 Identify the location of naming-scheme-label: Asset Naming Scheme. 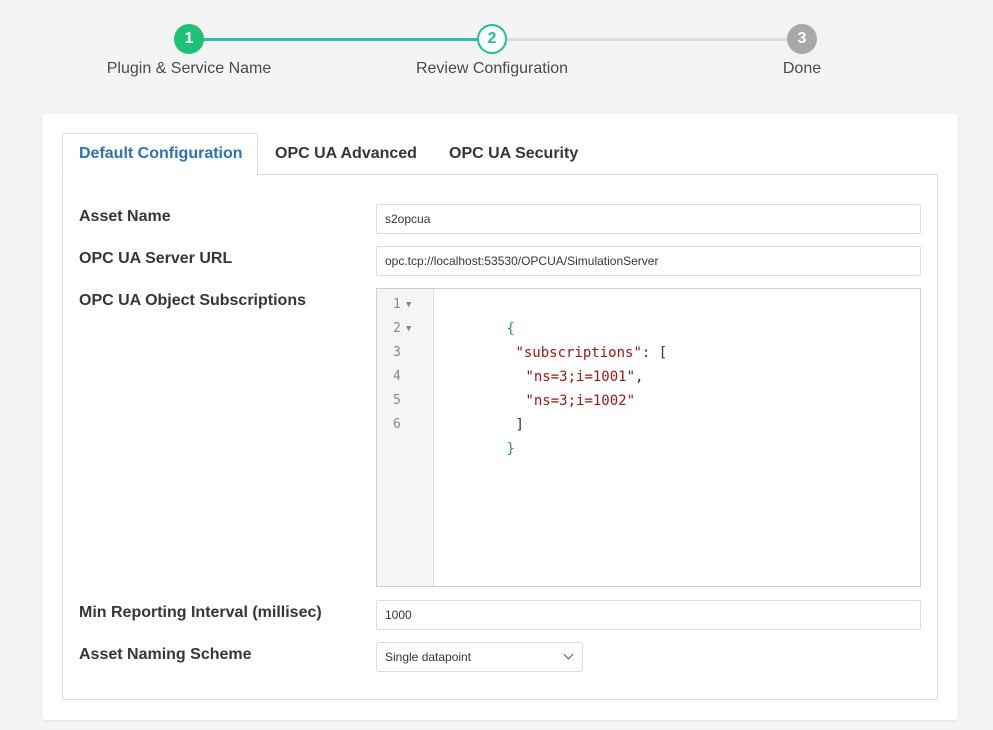
(165, 654).